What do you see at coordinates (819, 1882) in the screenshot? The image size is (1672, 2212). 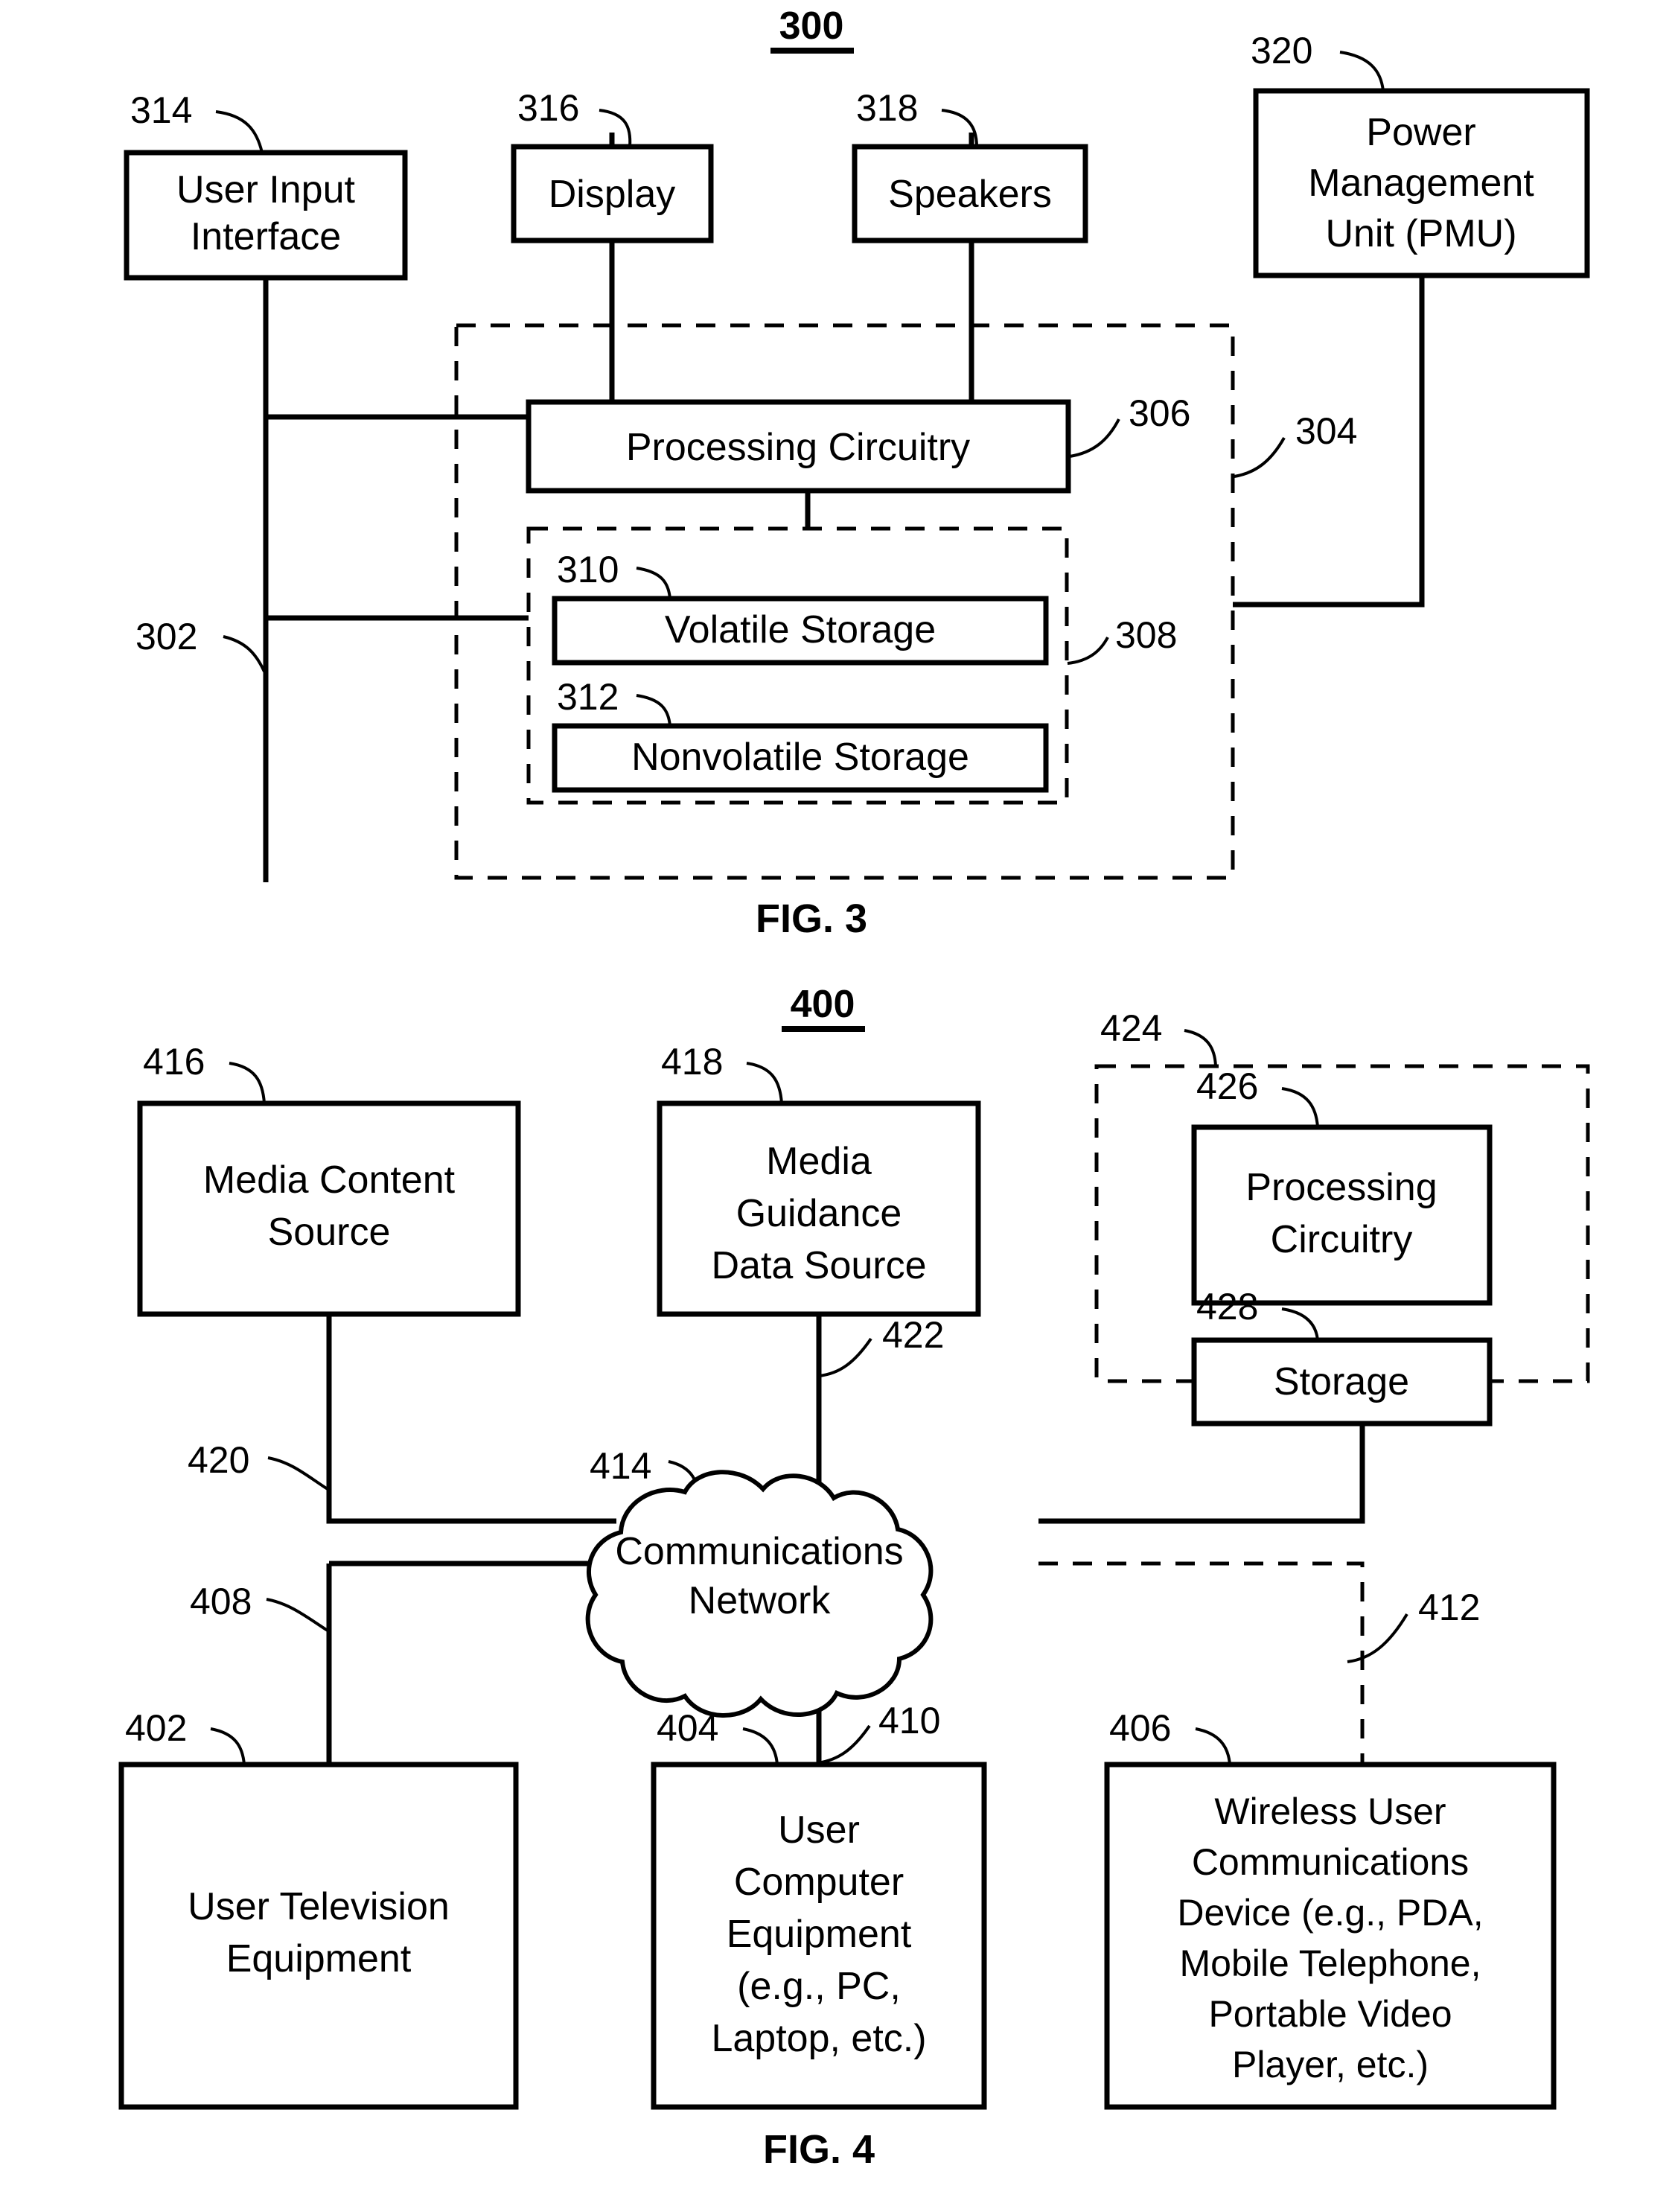 I see `label-user-computer-line2: Computer` at bounding box center [819, 1882].